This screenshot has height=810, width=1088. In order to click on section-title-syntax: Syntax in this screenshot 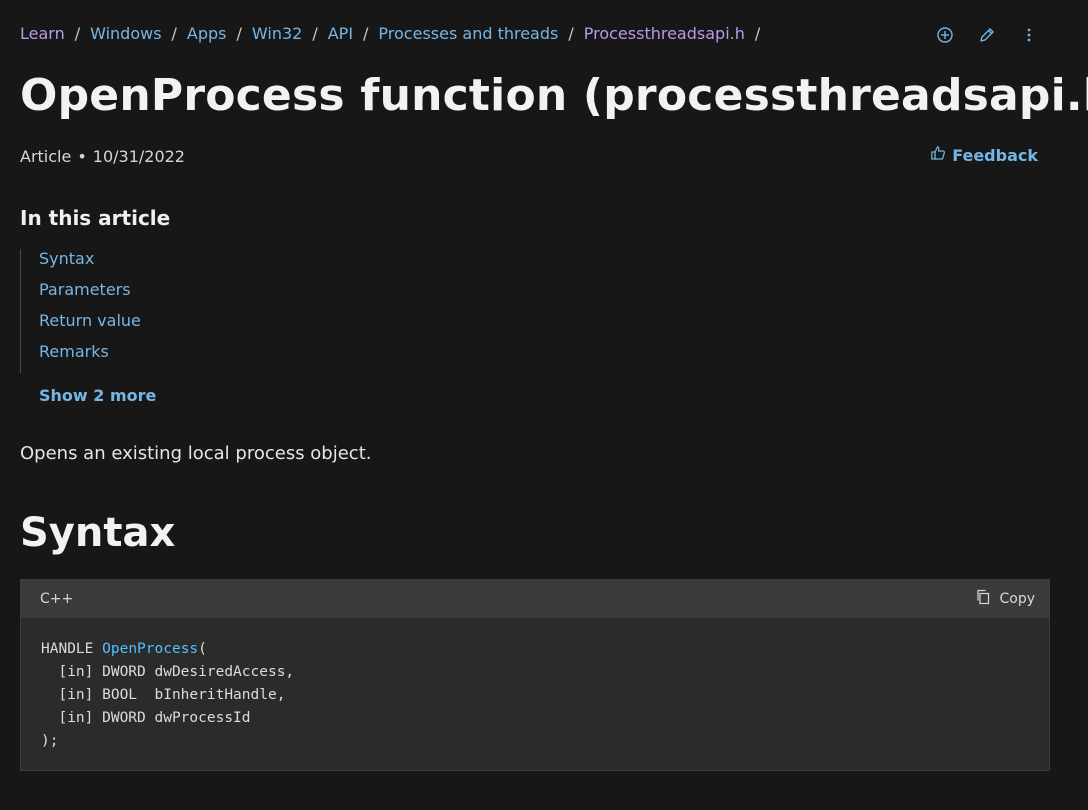, I will do `click(98, 533)`.